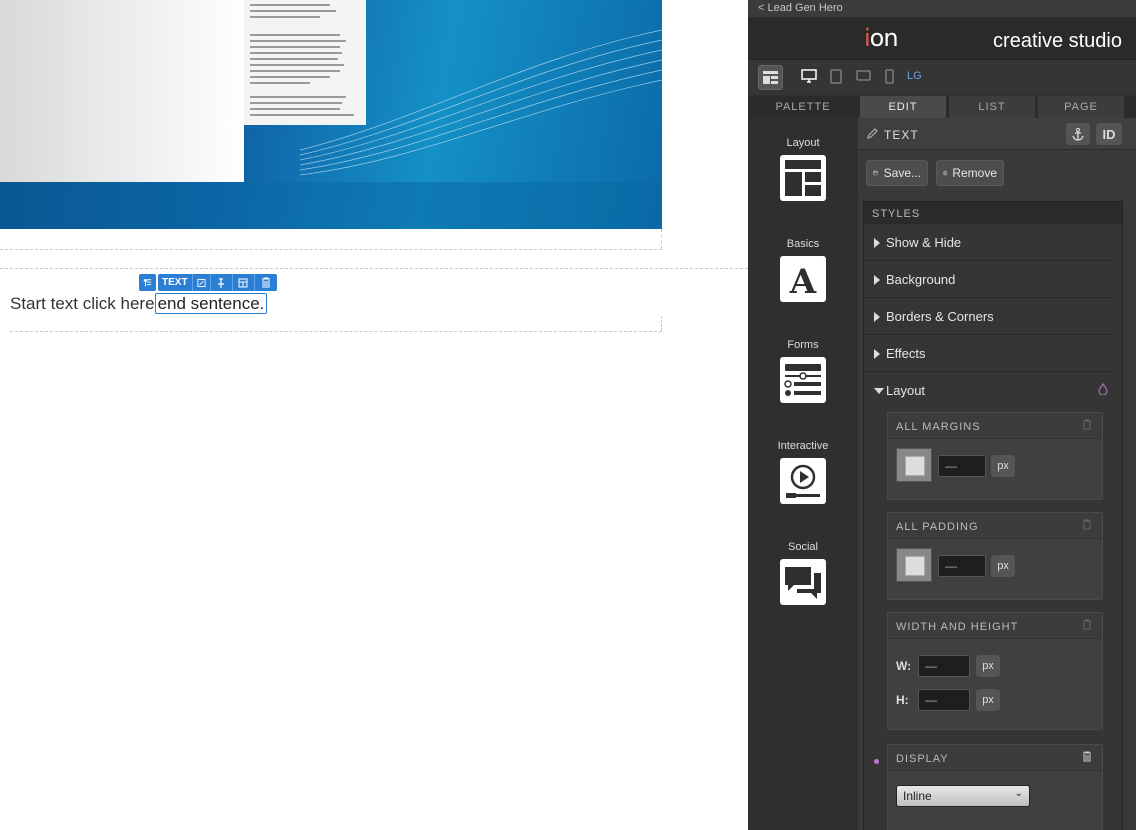 This screenshot has height=830, width=1136. What do you see at coordinates (942, 77) in the screenshot?
I see `device-bar: LG` at bounding box center [942, 77].